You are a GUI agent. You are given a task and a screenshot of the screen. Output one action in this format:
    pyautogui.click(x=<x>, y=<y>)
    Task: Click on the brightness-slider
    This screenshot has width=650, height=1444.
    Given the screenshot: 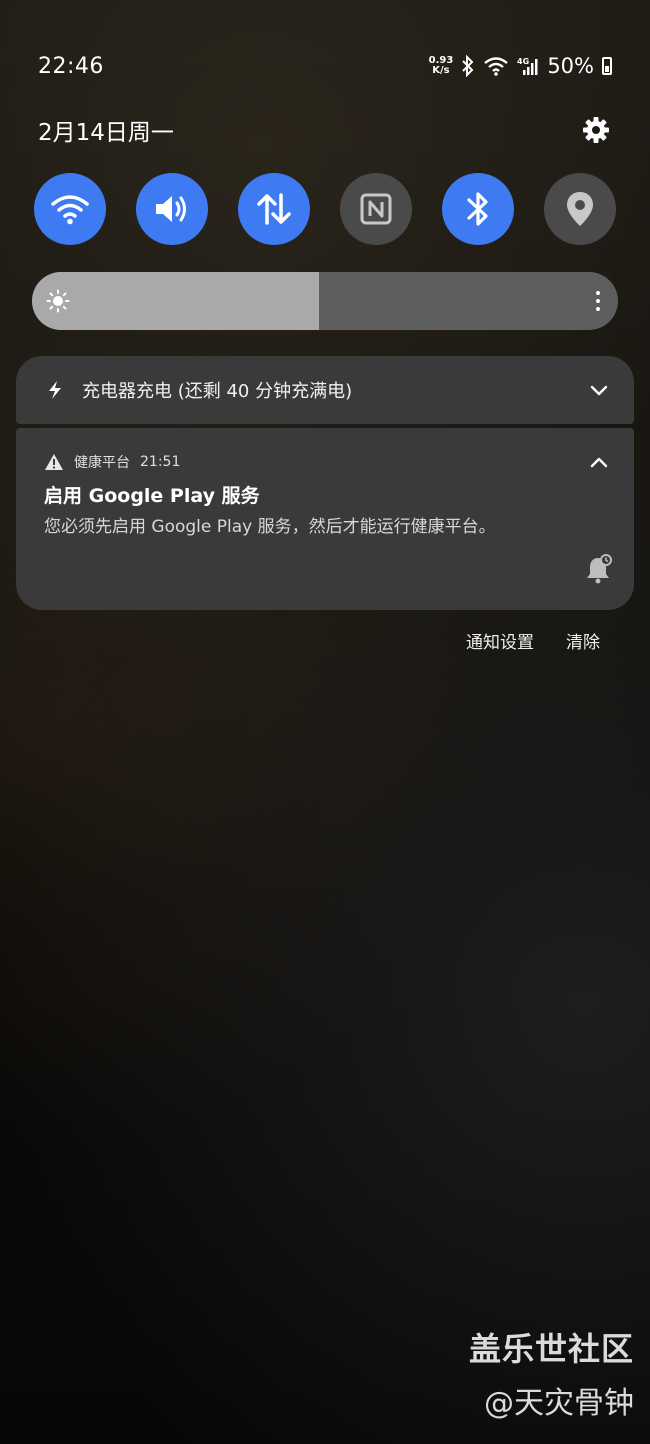 What is the action you would take?
    pyautogui.click(x=325, y=301)
    